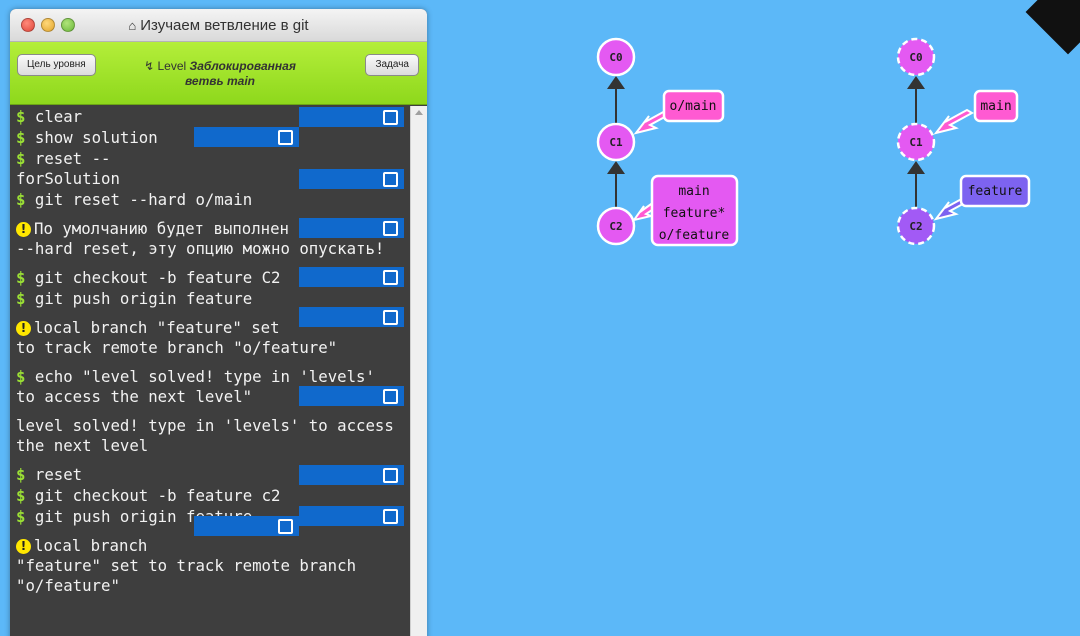  What do you see at coordinates (954, 121) in the screenshot?
I see `branch-arrow` at bounding box center [954, 121].